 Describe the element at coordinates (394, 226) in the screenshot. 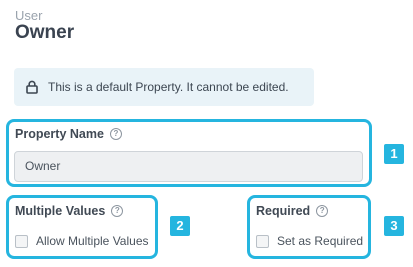

I see `callout-badge-3: 3` at that location.